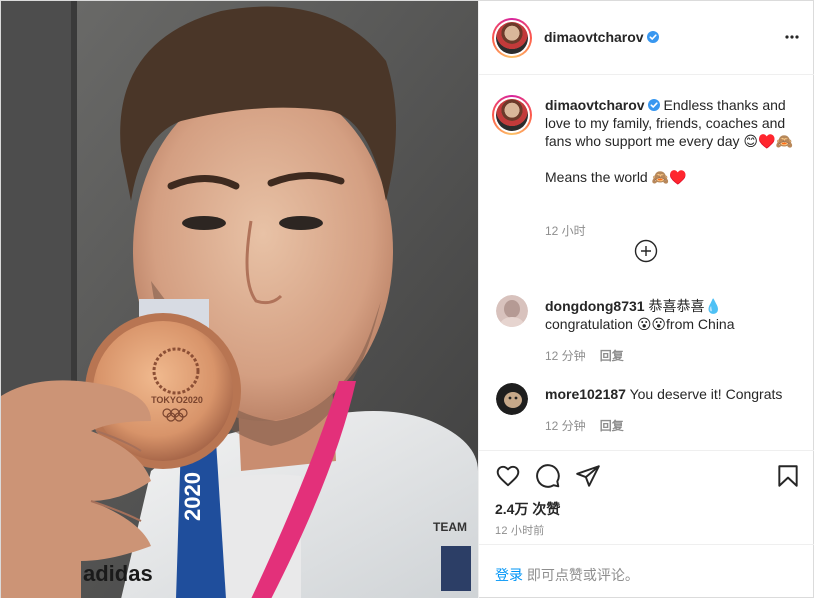  Describe the element at coordinates (646, 571) in the screenshot. I see `login-prompt: 登录 即可点赞或评论。` at that location.